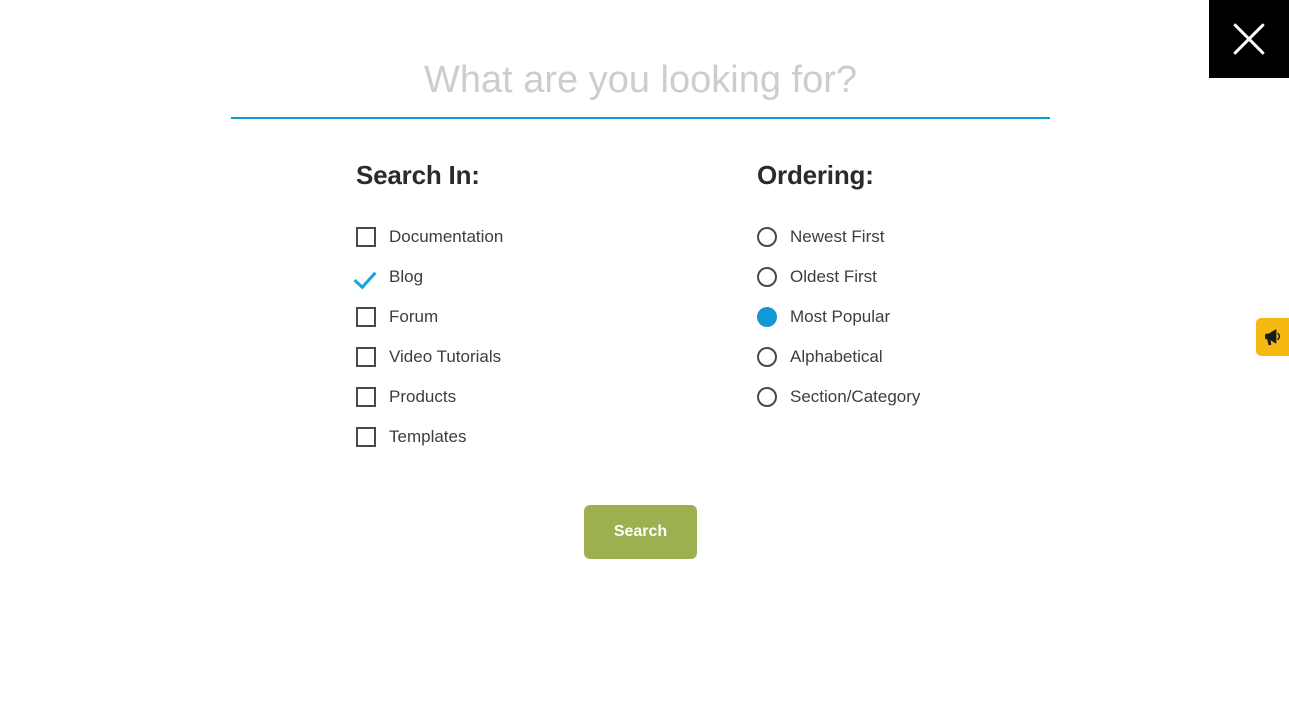  I want to click on radio-row-oldest-first: Oldest First, so click(937, 277).